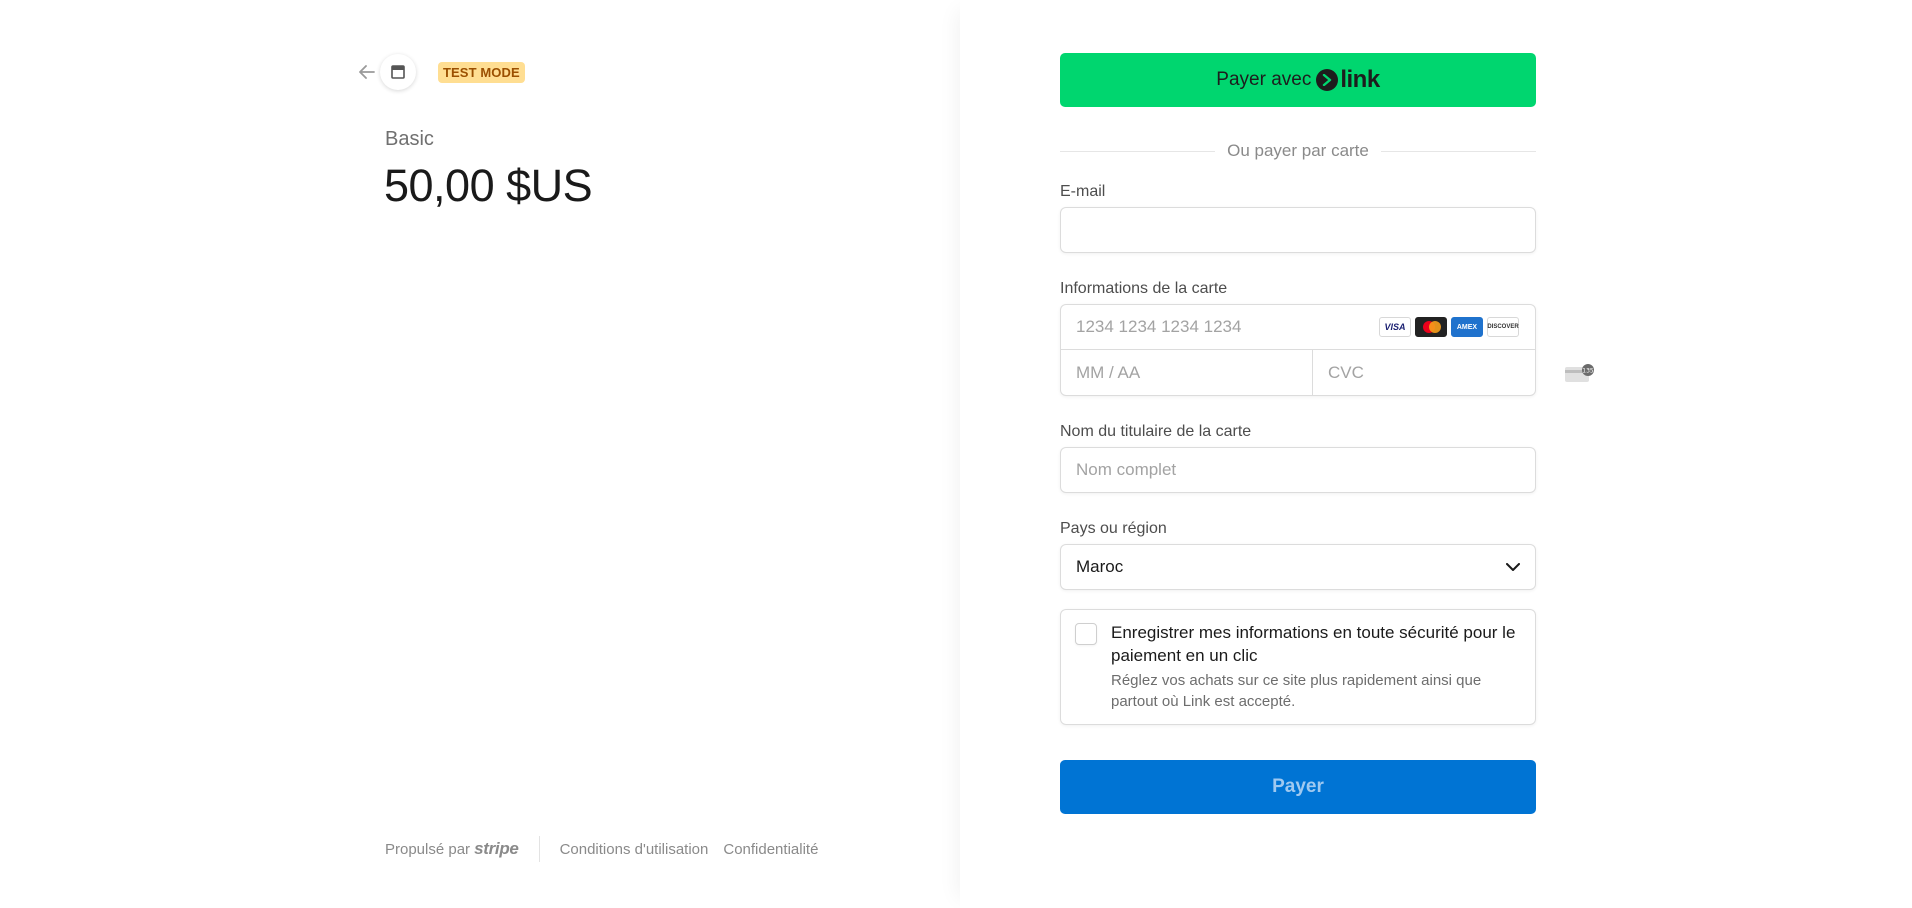 This screenshot has height=908, width=1912. Describe the element at coordinates (1327, 80) in the screenshot. I see `link-arrow-icon` at that location.